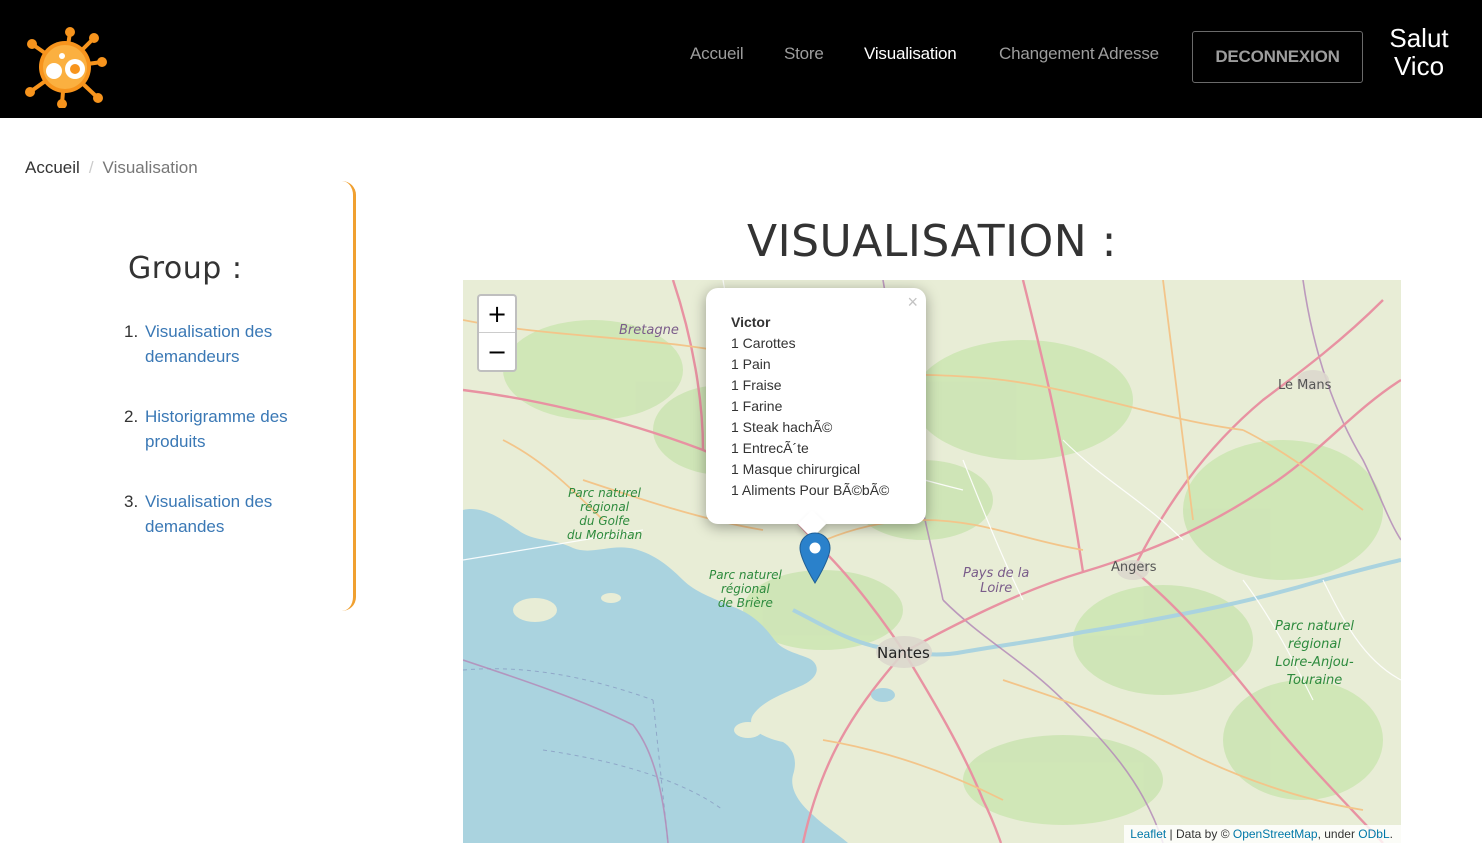 This screenshot has width=1482, height=864. I want to click on label-nantes: Nantes, so click(903, 653).